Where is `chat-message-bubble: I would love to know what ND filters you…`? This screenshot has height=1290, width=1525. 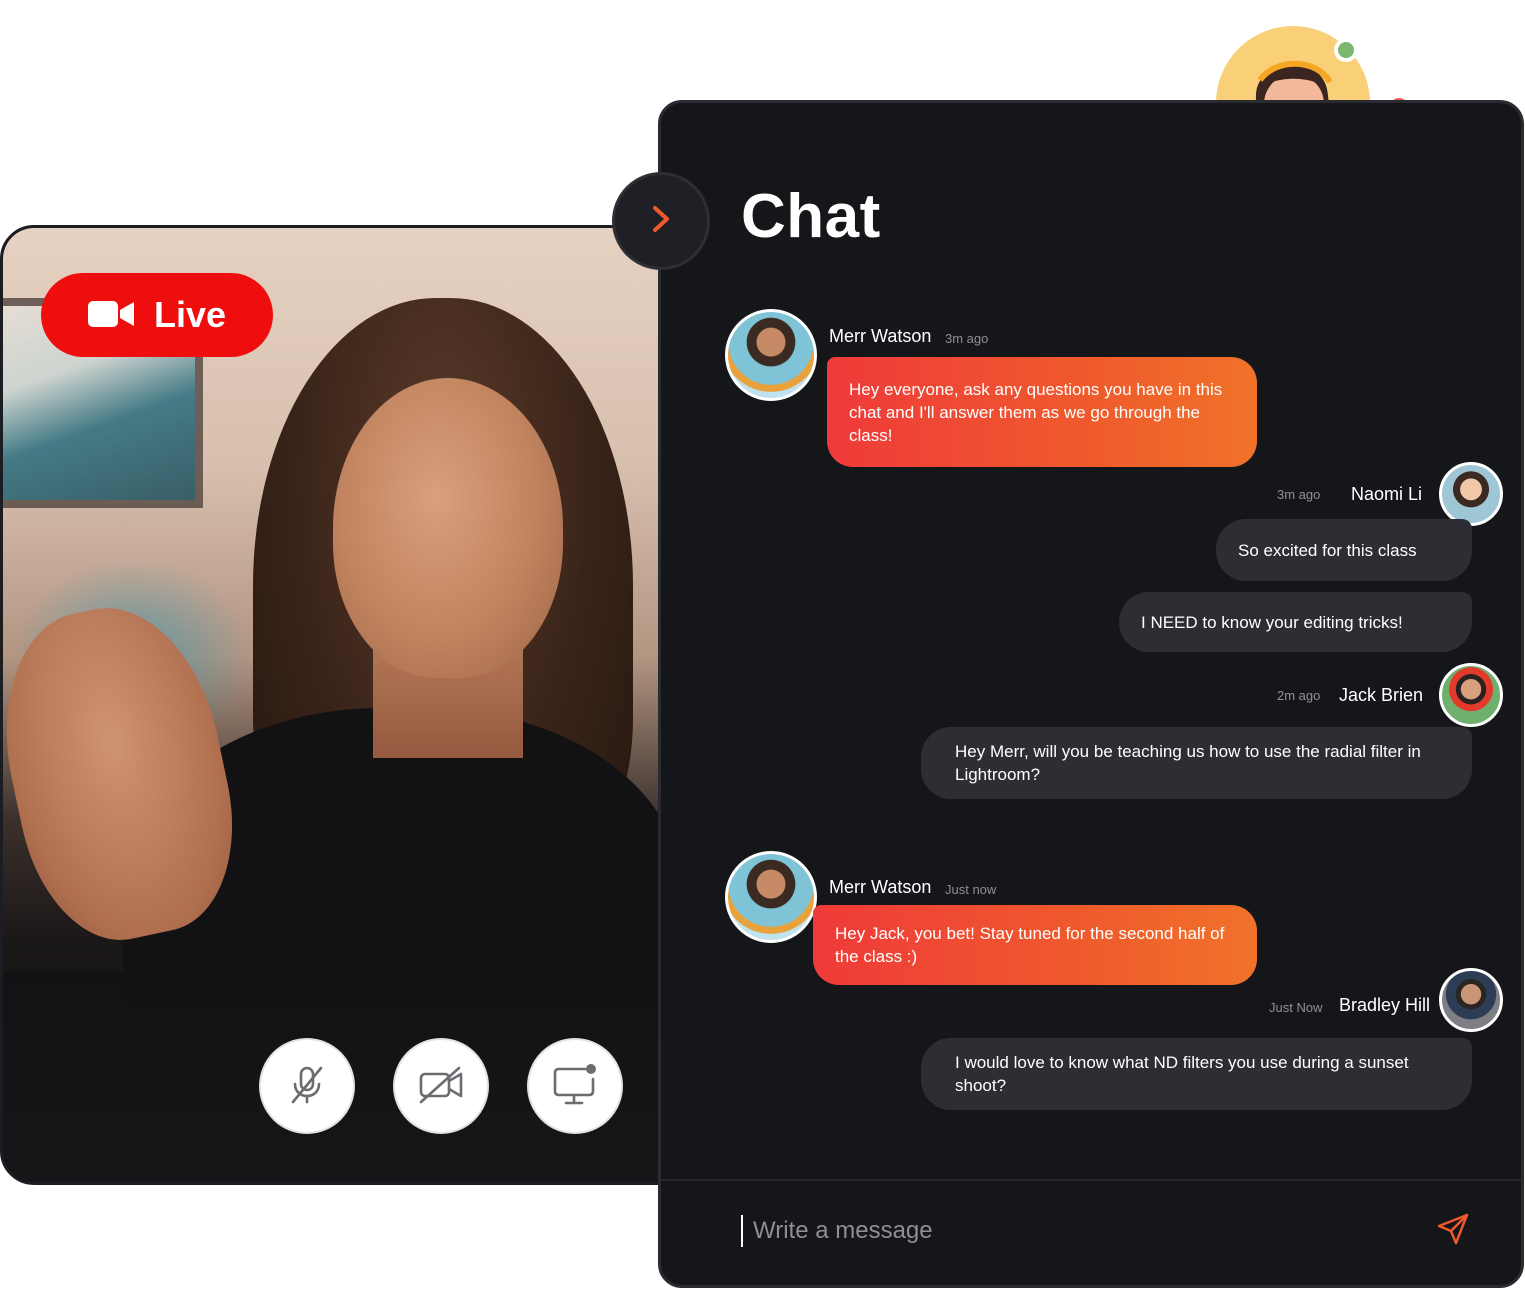 chat-message-bubble: I would love to know what ND filters you… is located at coordinates (1196, 1074).